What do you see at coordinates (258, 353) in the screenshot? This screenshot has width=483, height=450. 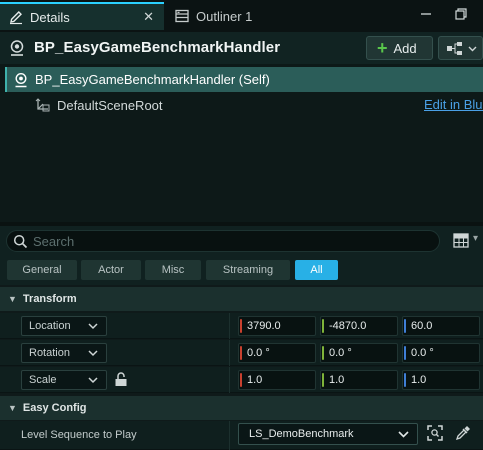 I see `rotation-x-value: 0.0 °` at bounding box center [258, 353].